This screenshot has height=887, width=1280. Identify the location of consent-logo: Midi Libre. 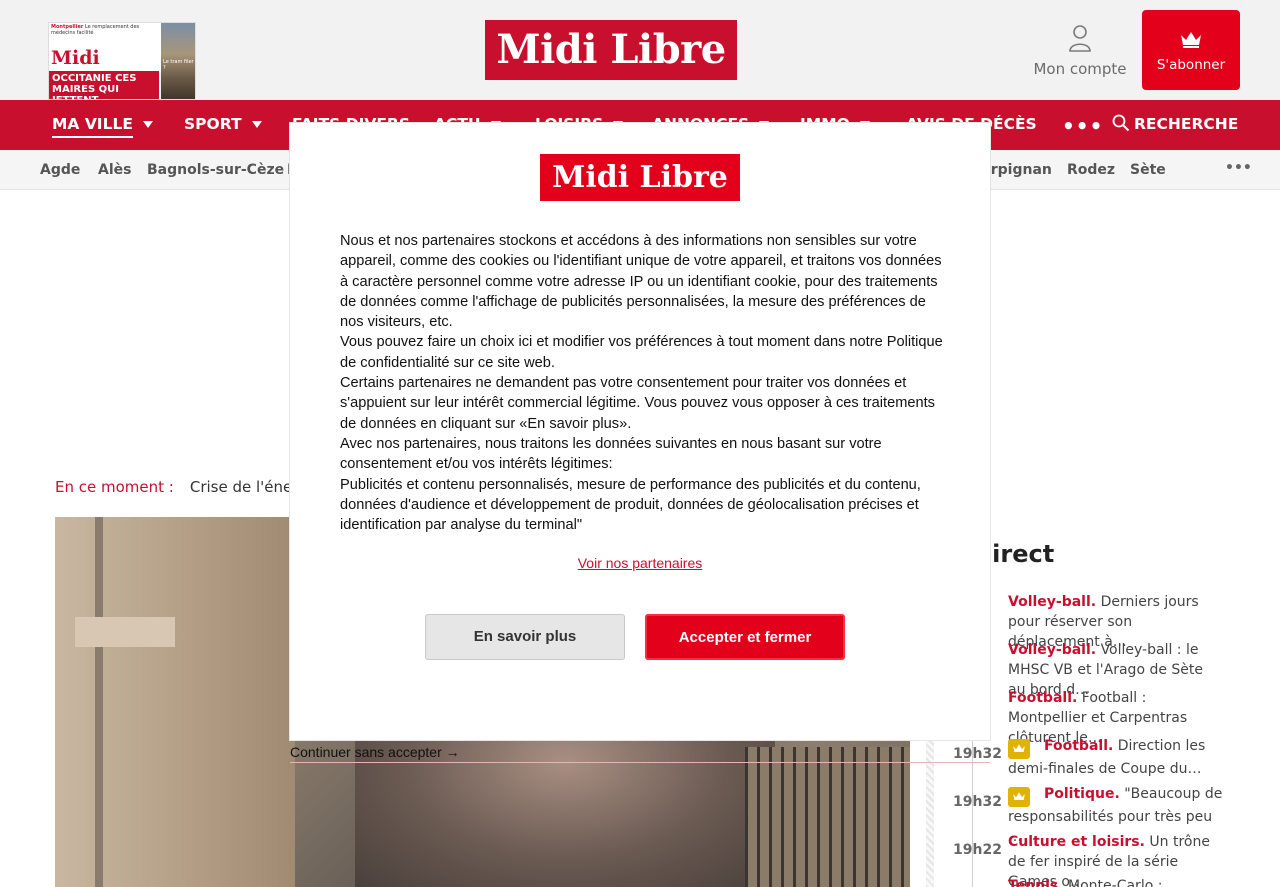
(640, 177).